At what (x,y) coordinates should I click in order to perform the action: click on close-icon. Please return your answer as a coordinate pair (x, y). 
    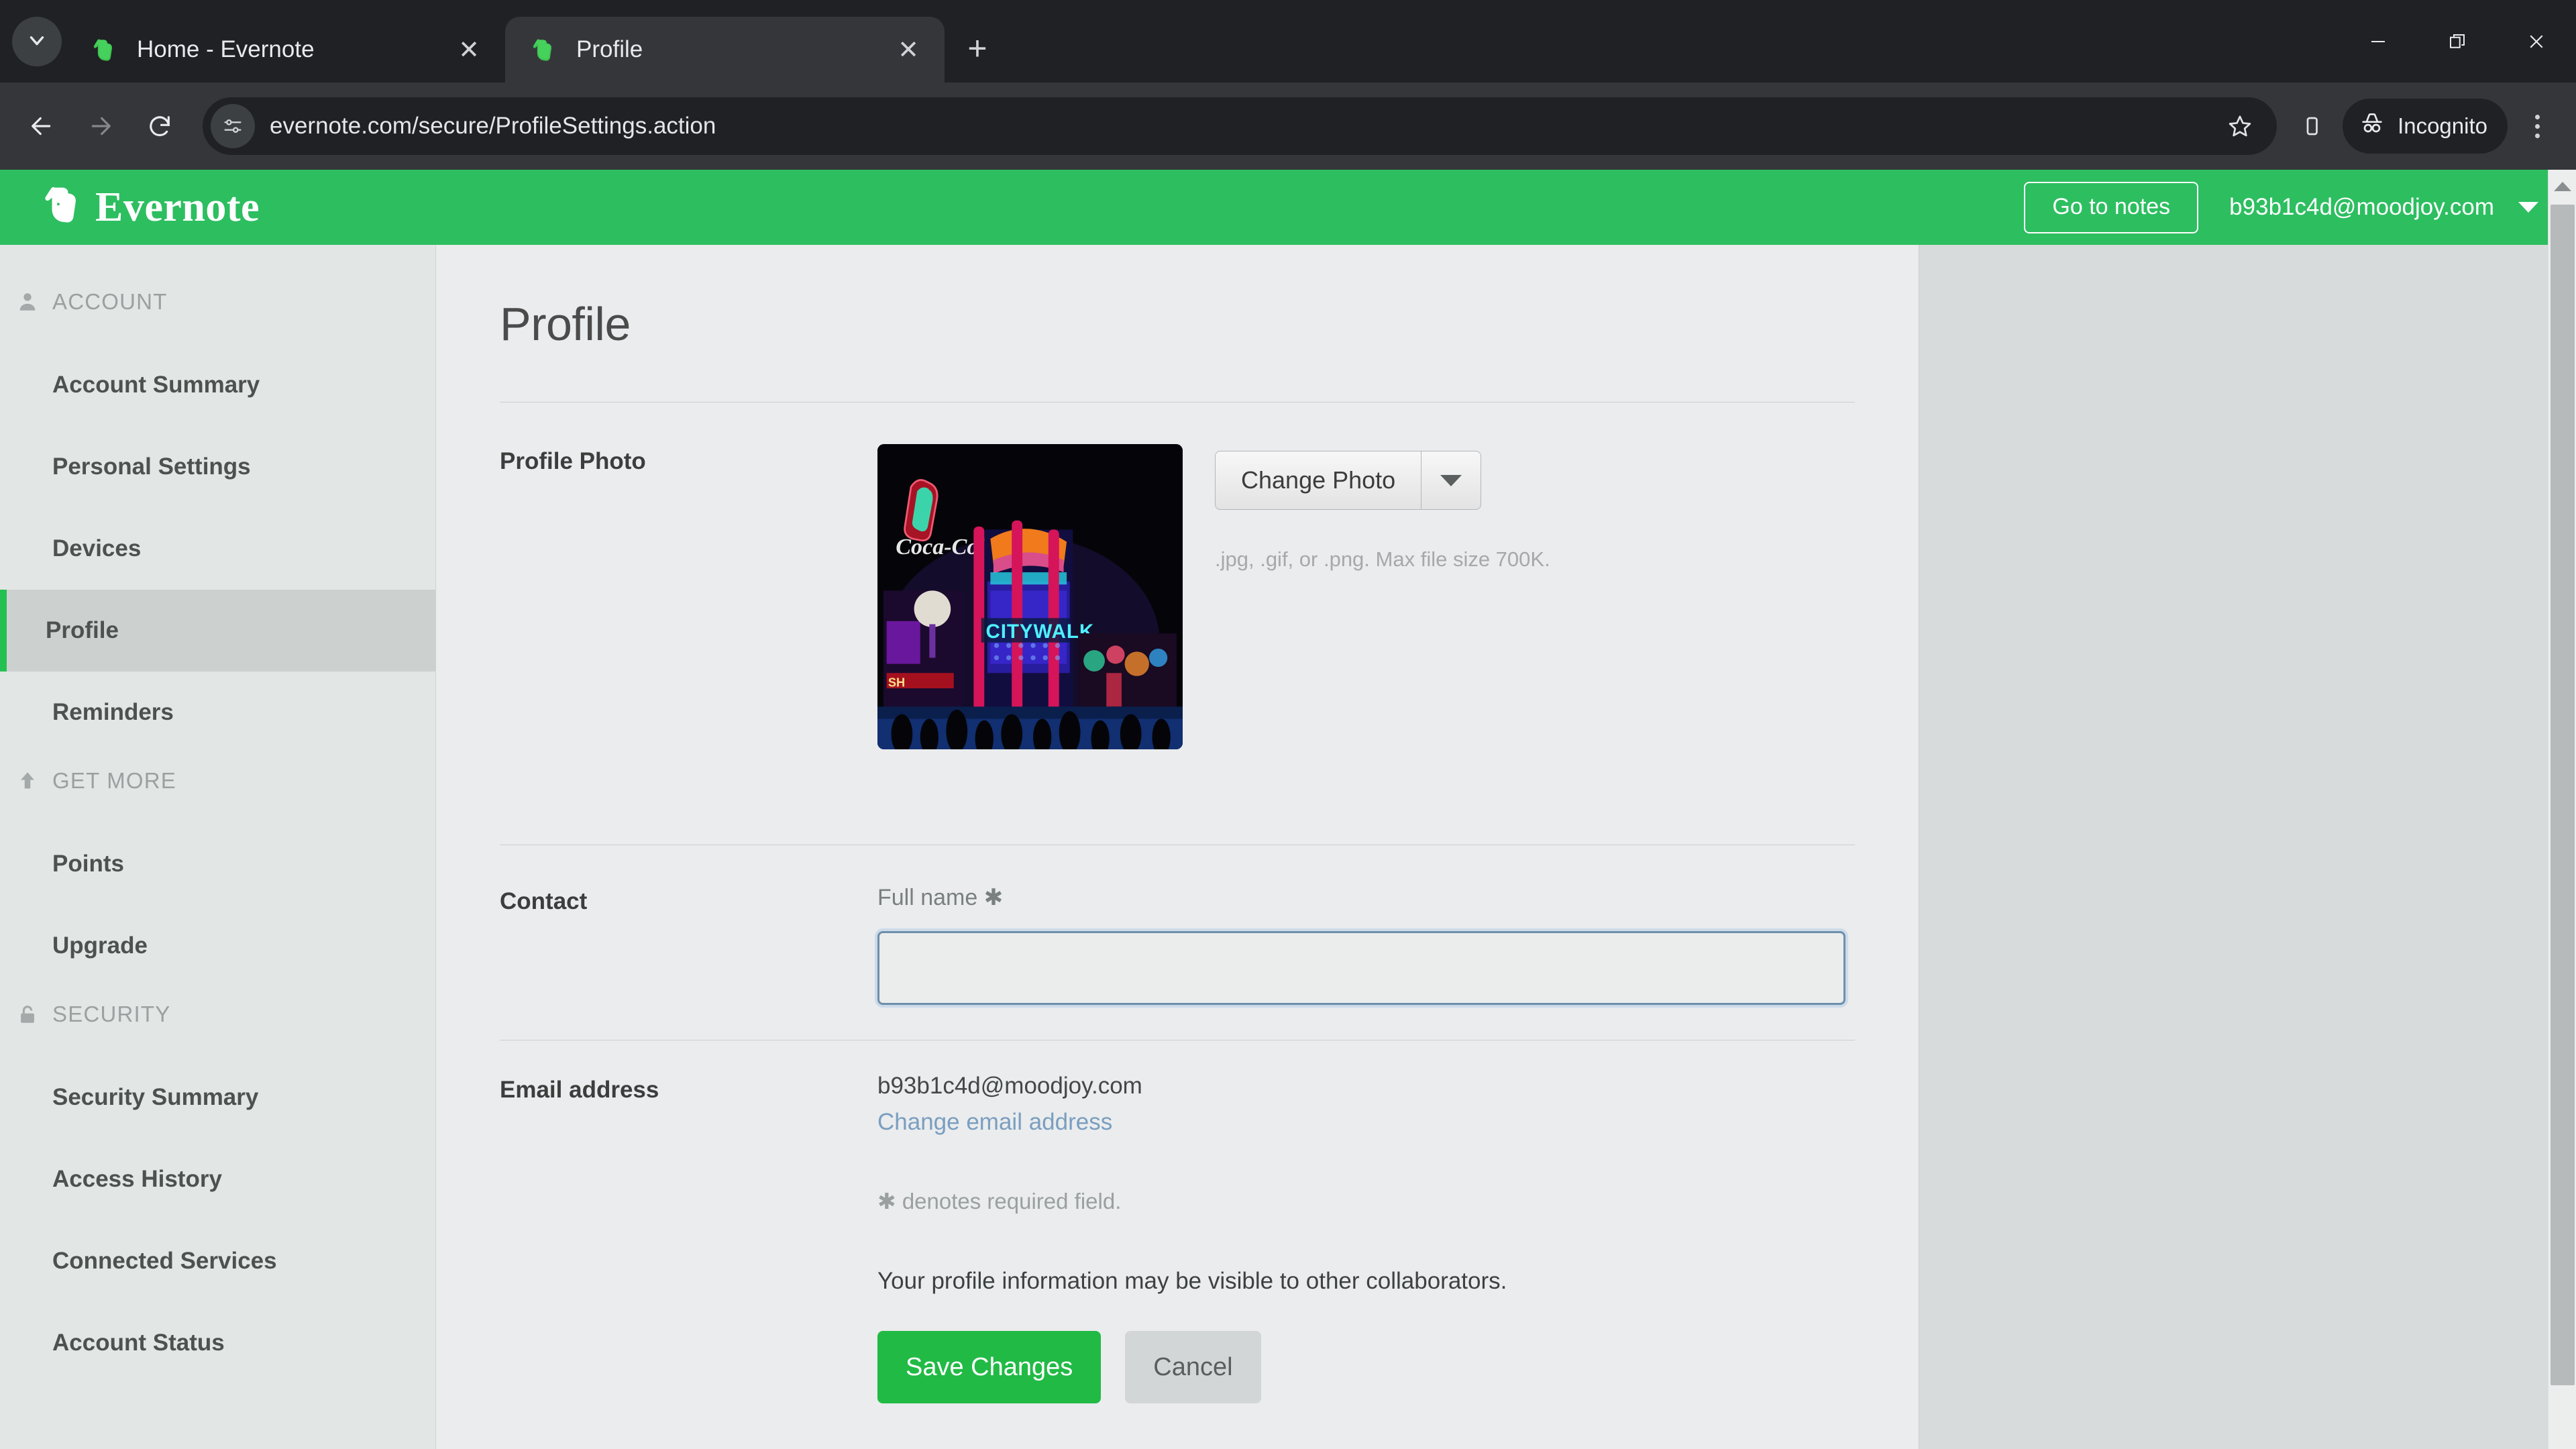
    Looking at the image, I should click on (2536, 41).